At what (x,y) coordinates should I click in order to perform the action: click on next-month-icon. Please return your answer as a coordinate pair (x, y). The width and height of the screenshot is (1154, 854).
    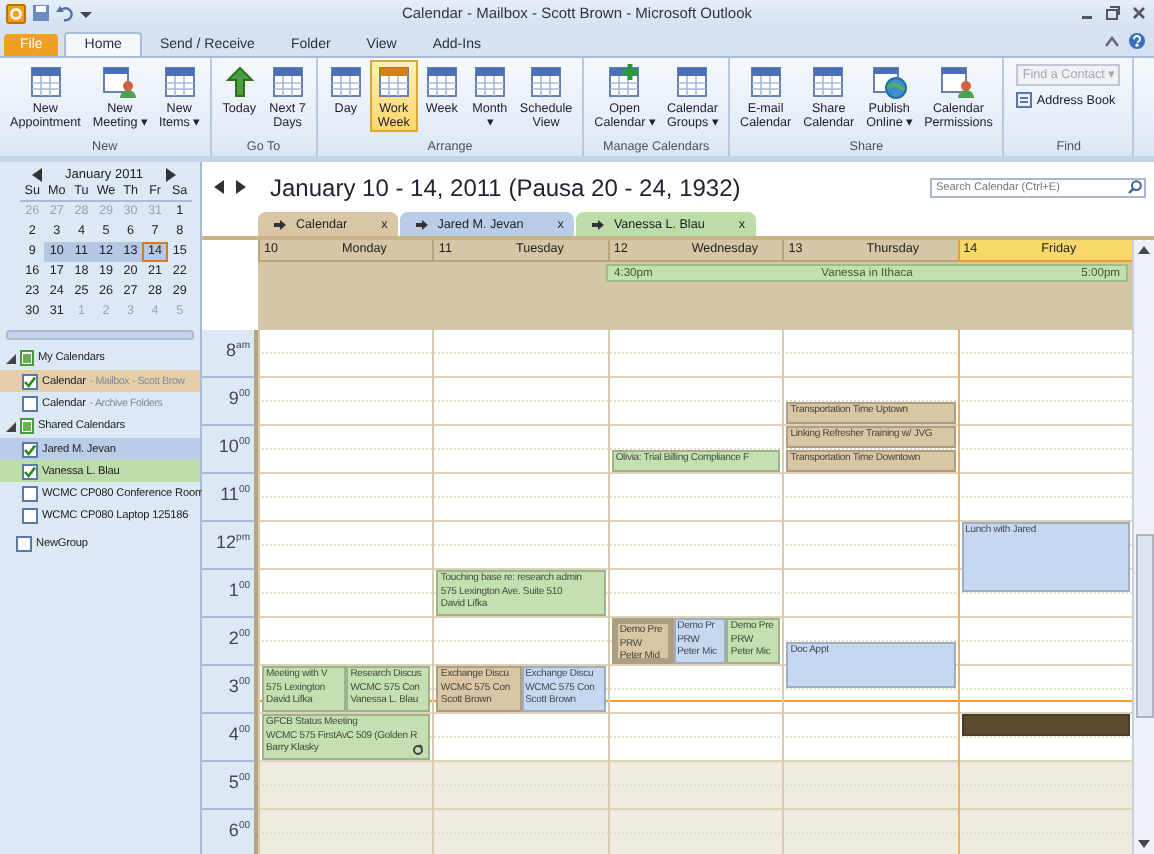
    Looking at the image, I should click on (170, 175).